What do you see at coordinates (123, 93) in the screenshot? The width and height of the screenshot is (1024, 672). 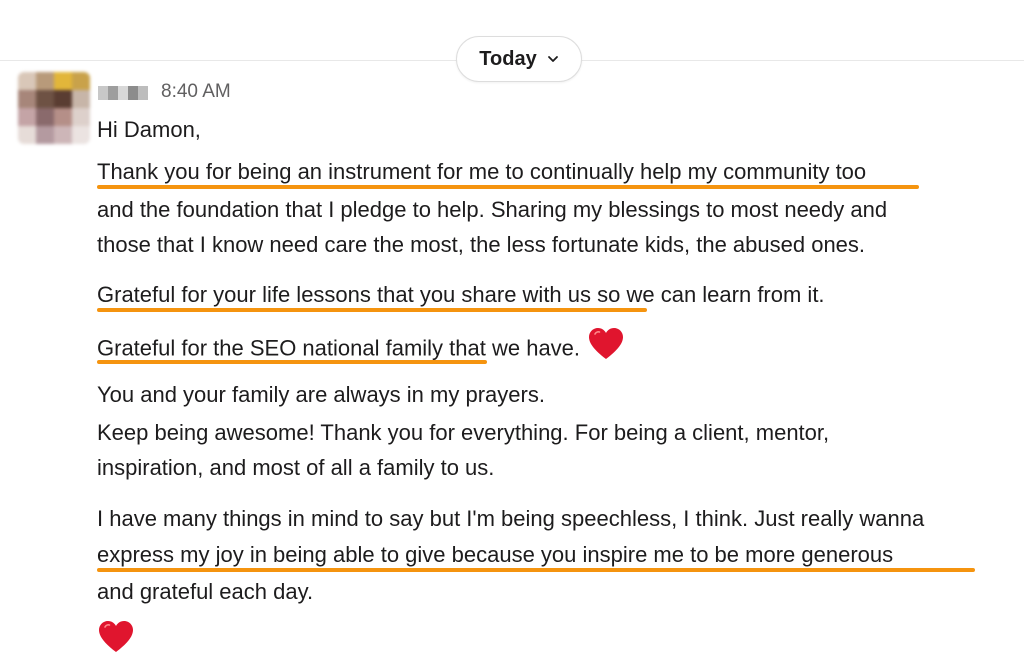 I see `sender-name-redacted` at bounding box center [123, 93].